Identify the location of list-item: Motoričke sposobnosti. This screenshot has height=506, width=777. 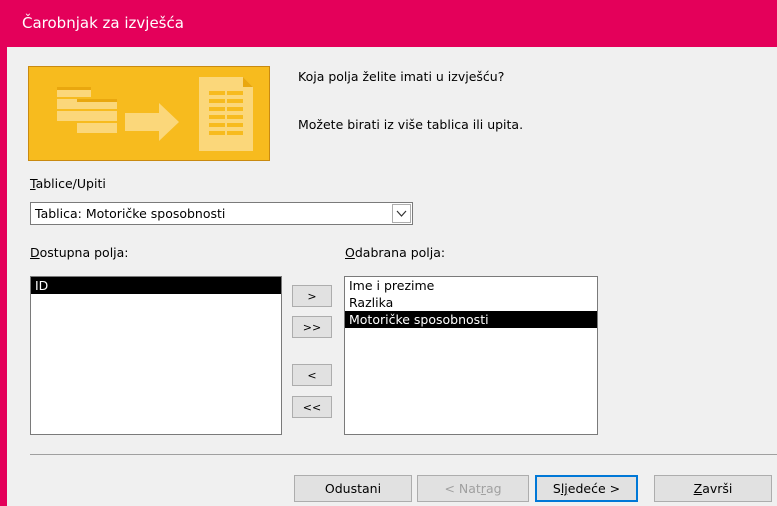
(471, 319).